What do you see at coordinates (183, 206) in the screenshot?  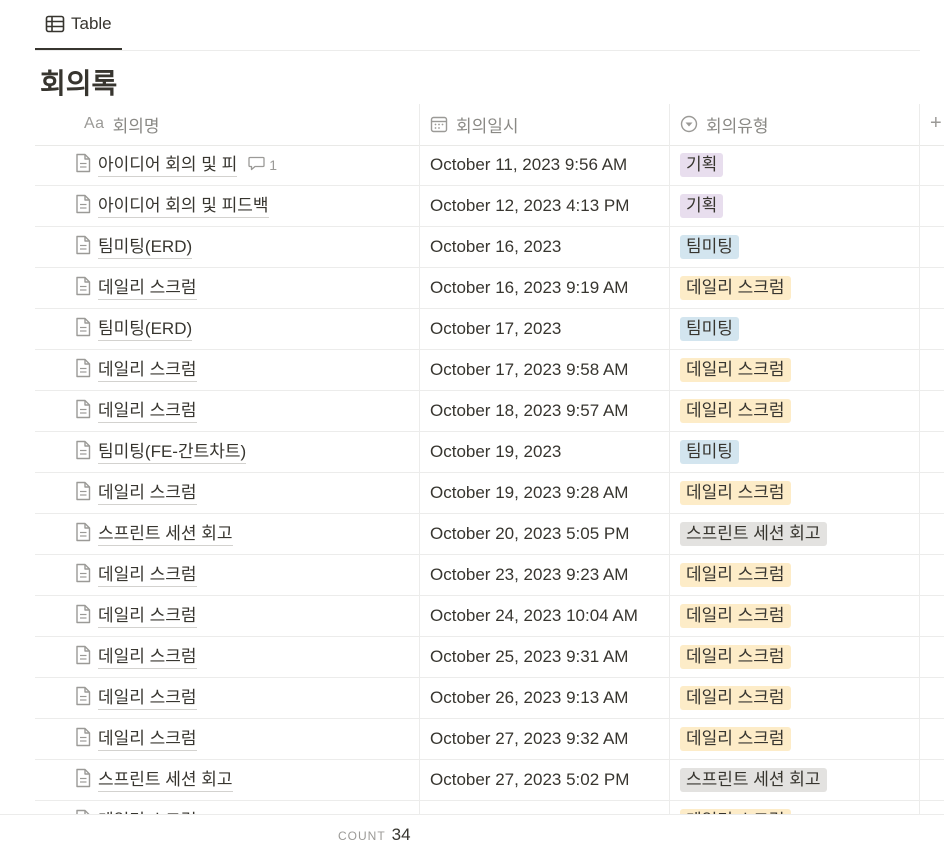 I see `row-title: 아이디어 회의 및 피드백` at bounding box center [183, 206].